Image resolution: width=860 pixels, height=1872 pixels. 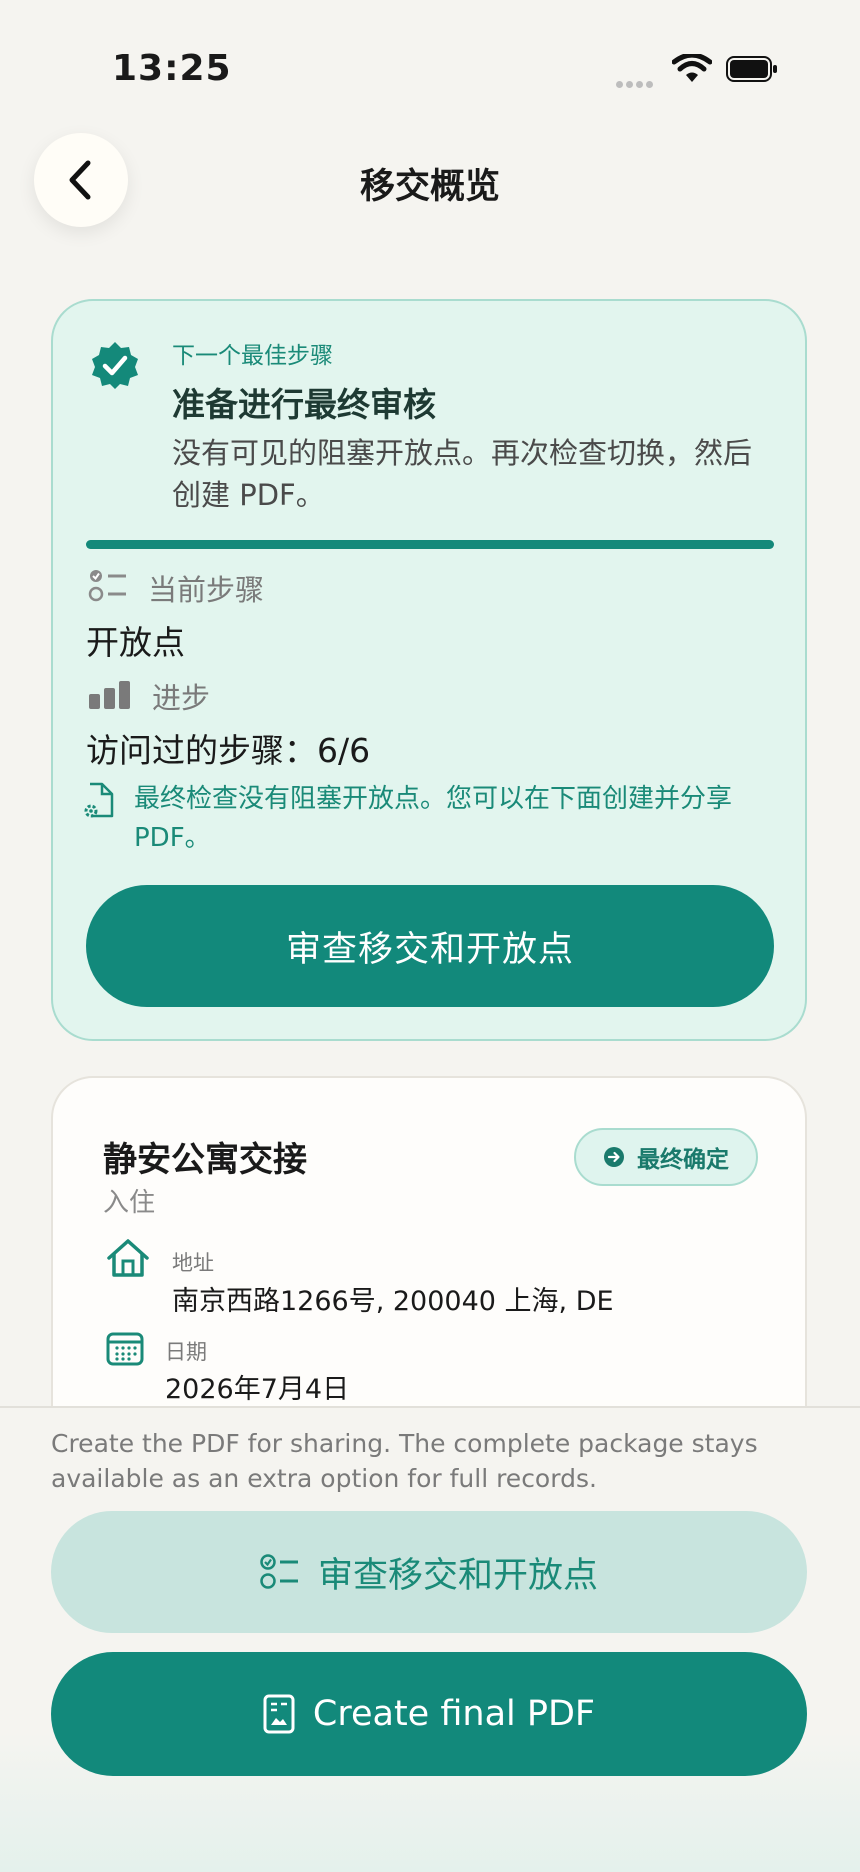 What do you see at coordinates (304, 404) in the screenshot?
I see `next-step-title: 准备进行最终审核` at bounding box center [304, 404].